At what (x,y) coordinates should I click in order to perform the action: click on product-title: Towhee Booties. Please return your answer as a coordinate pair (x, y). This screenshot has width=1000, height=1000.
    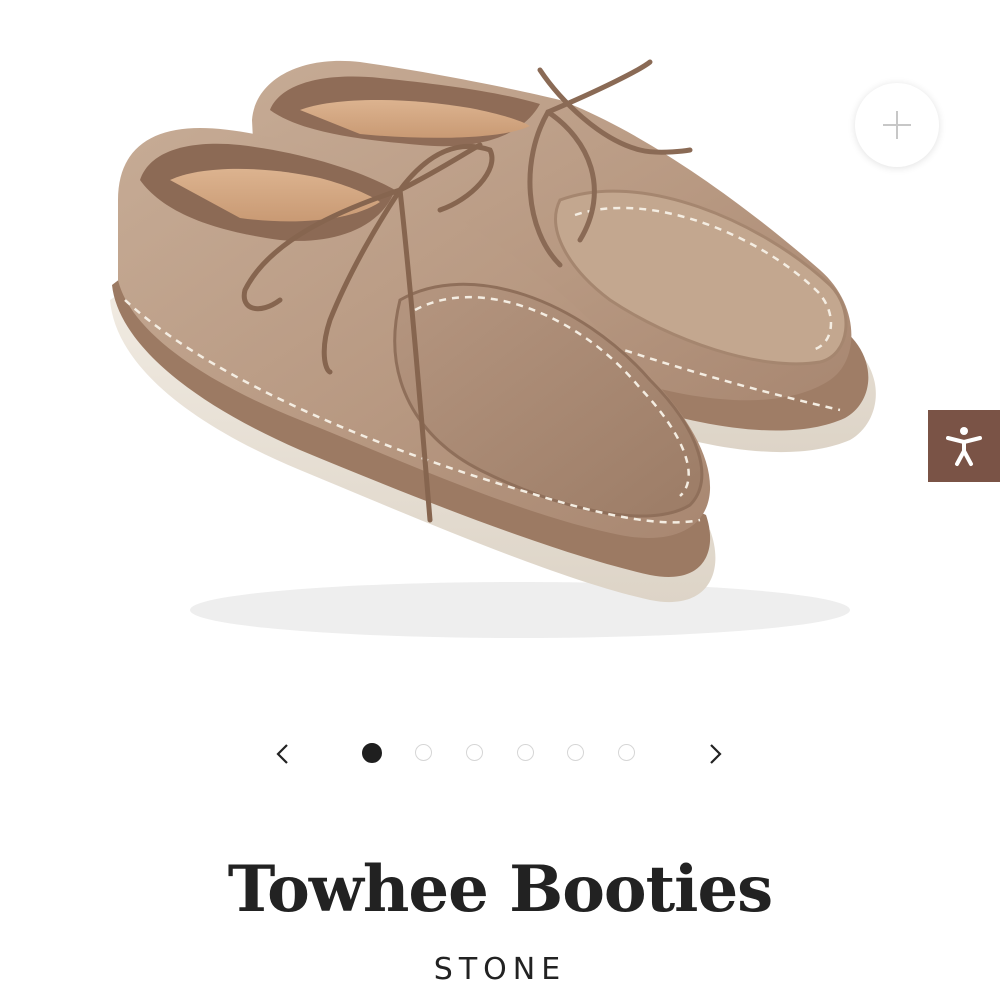
    Looking at the image, I should click on (500, 889).